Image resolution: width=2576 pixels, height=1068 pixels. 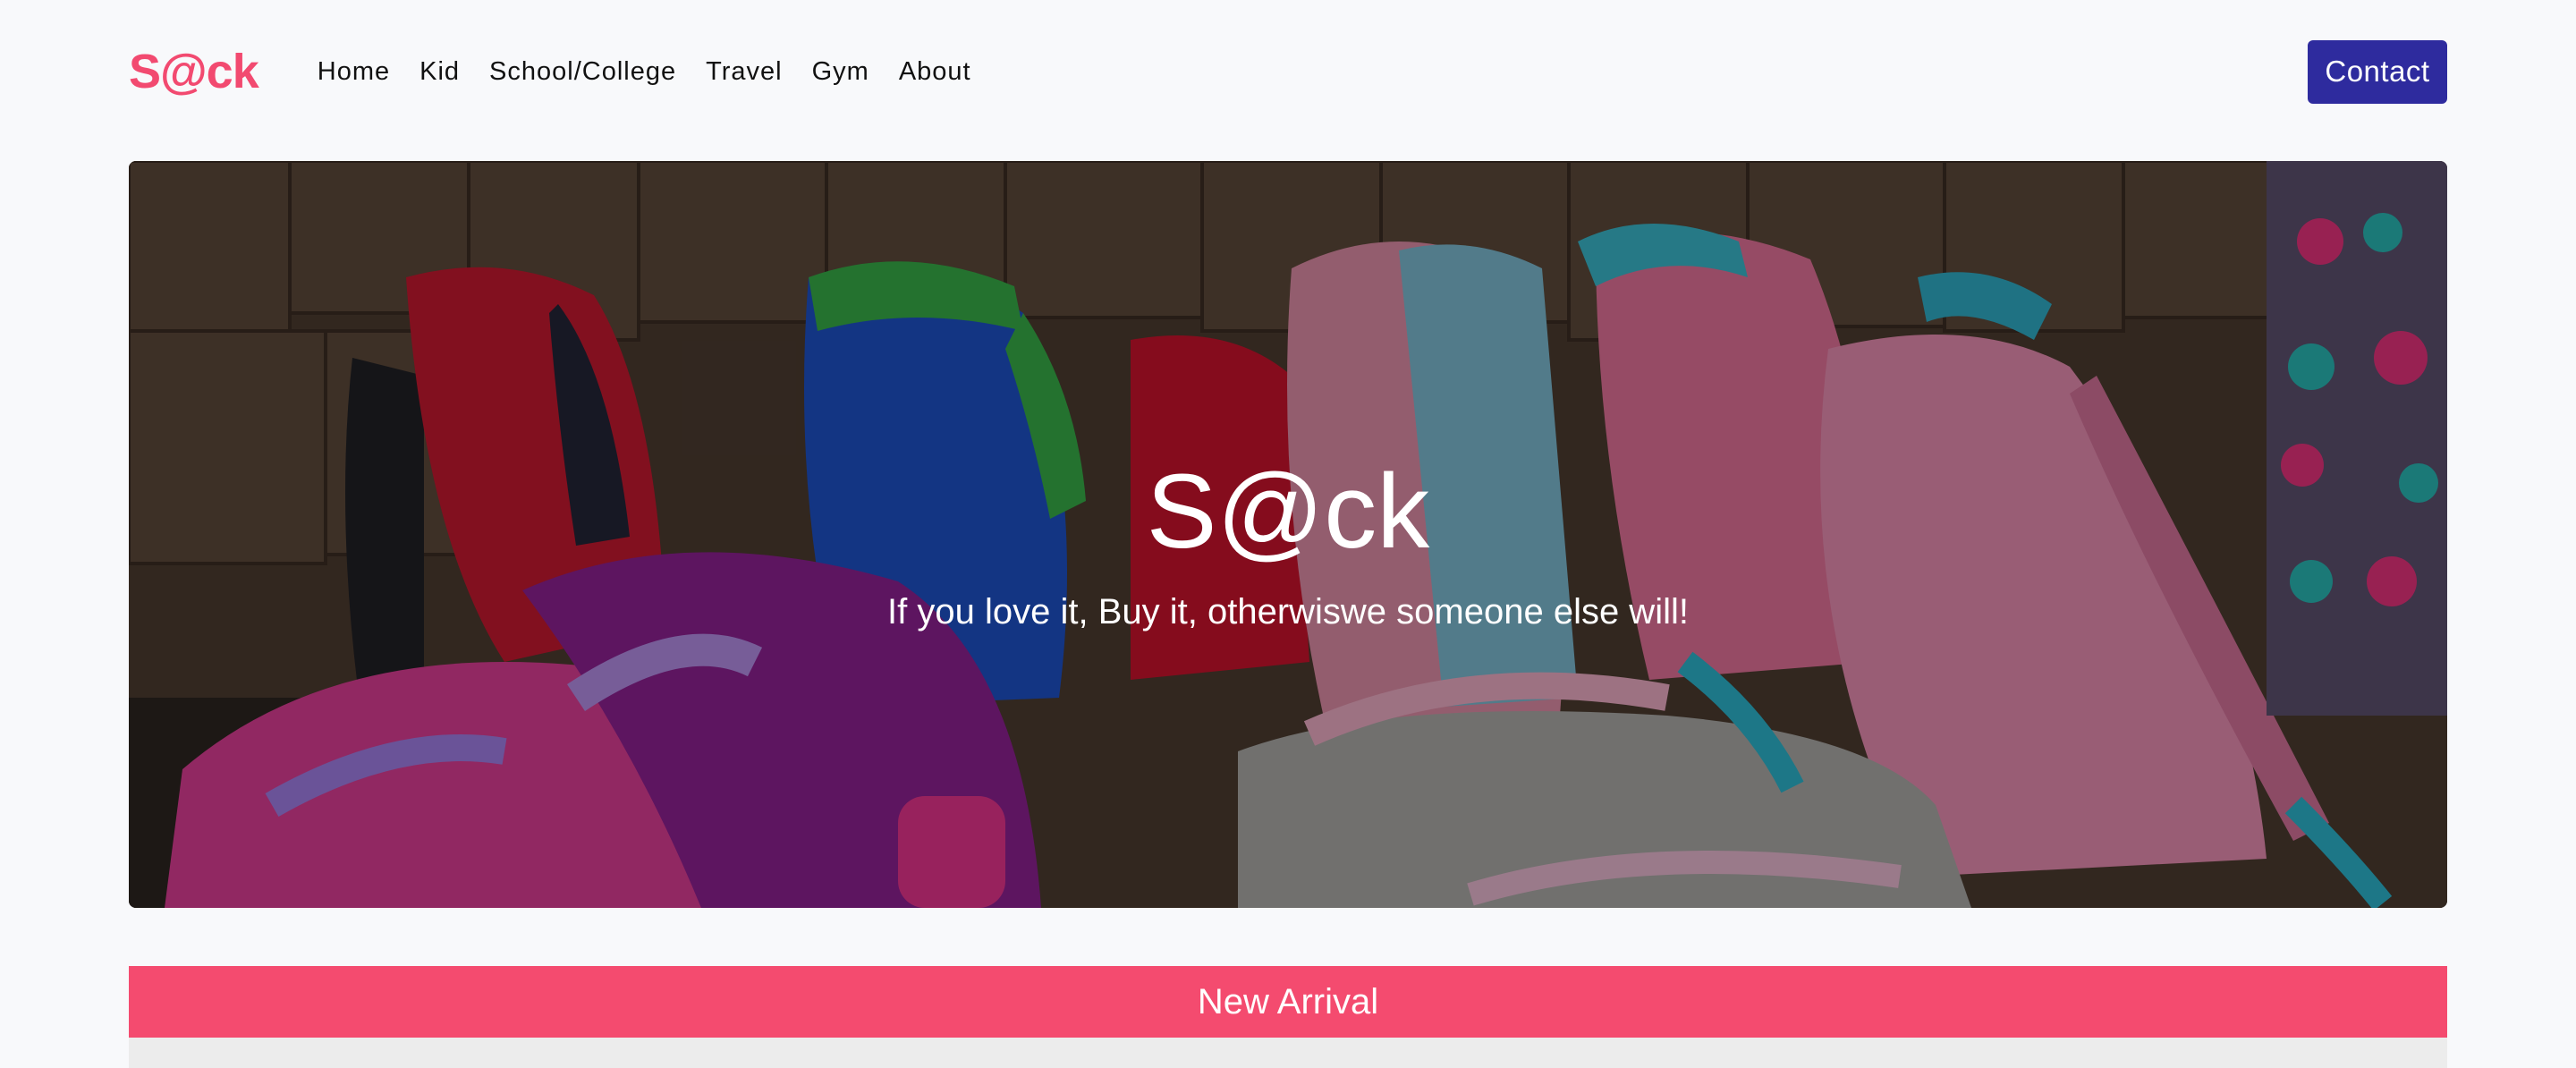 I want to click on nav-item-kid: Kid, so click(x=439, y=71).